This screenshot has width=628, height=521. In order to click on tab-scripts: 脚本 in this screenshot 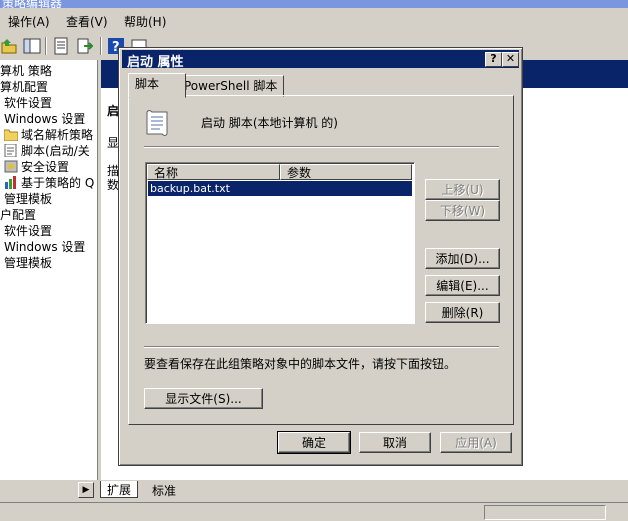, I will do `click(157, 85)`.